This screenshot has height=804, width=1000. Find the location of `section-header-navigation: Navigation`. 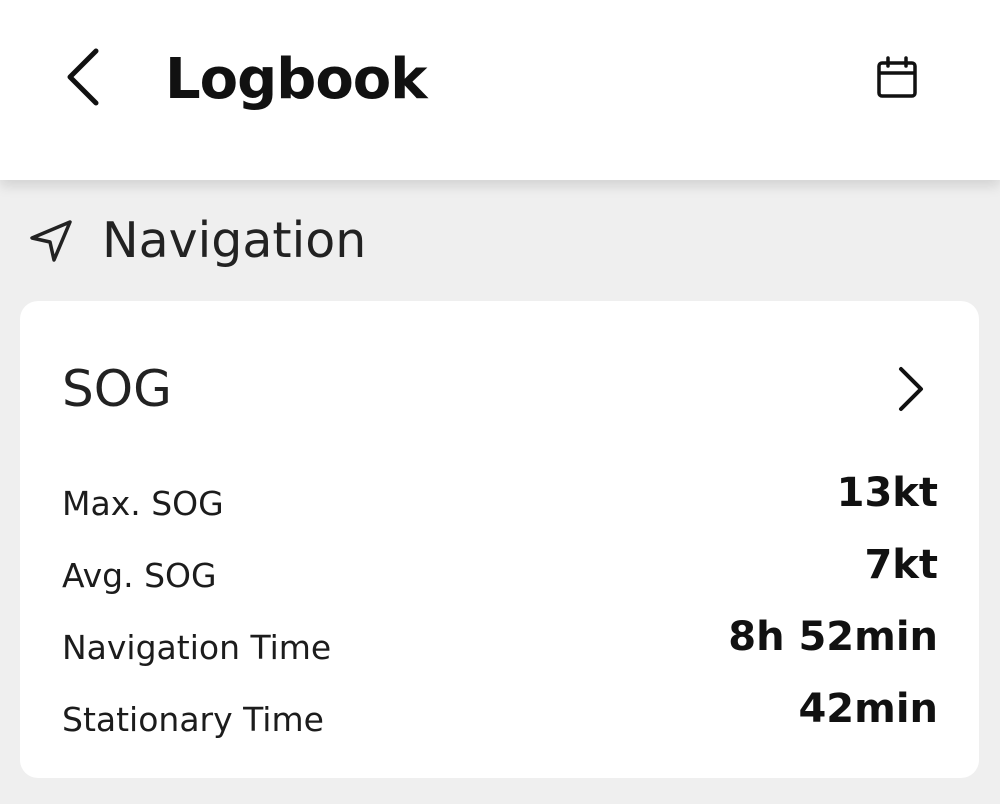

section-header-navigation: Navigation is located at coordinates (196, 241).